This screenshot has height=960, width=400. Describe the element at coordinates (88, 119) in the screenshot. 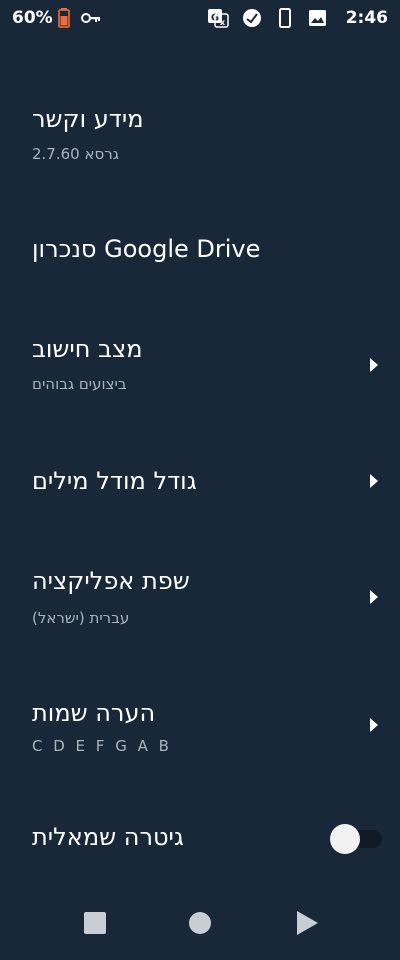

I see `about-title: מידע וקשר` at that location.